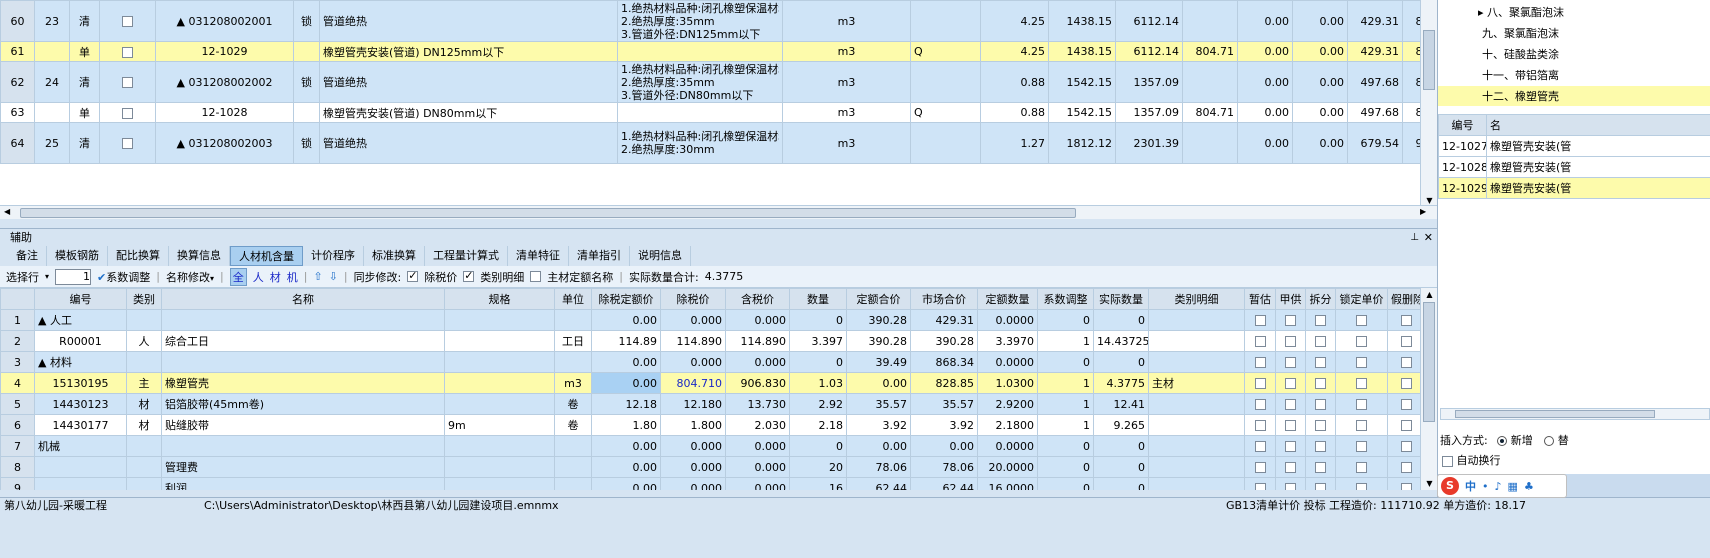  Describe the element at coordinates (1375, 82) in the screenshot. I see `item-price6: 497.68` at that location.